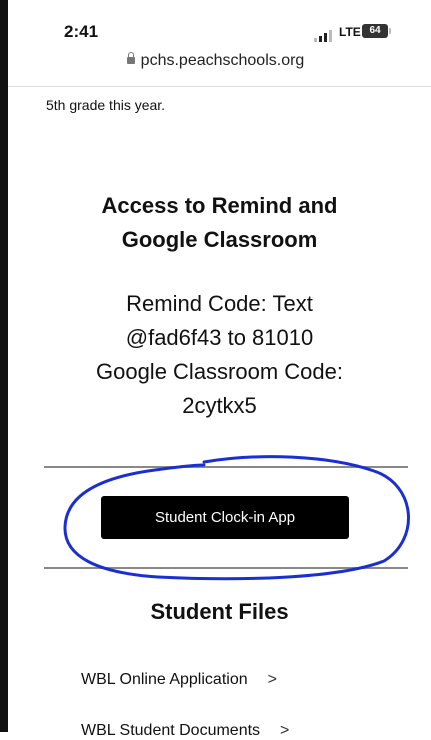 The width and height of the screenshot is (431, 740). What do you see at coordinates (226, 467) in the screenshot?
I see `divider-top` at bounding box center [226, 467].